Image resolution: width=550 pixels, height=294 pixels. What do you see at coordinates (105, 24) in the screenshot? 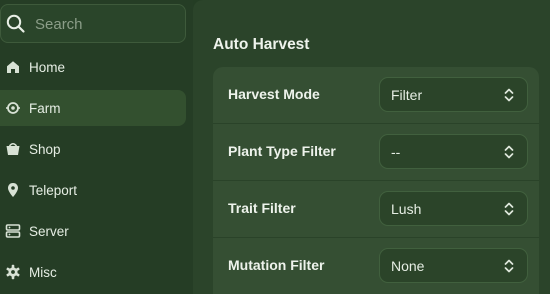
I see `search-input` at bounding box center [105, 24].